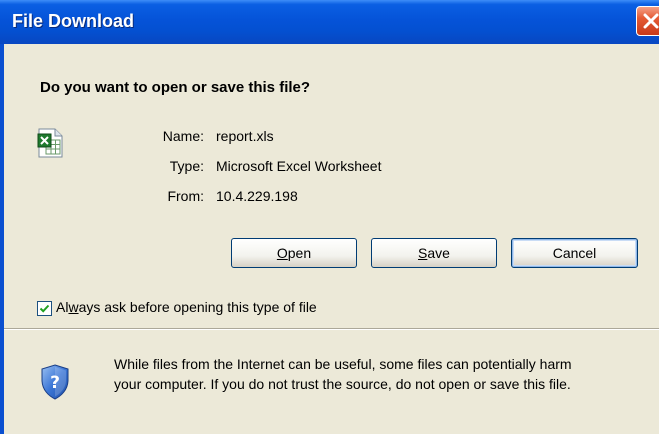  Describe the element at coordinates (299, 253) in the screenshot. I see `open-button-suffix: pen` at that location.